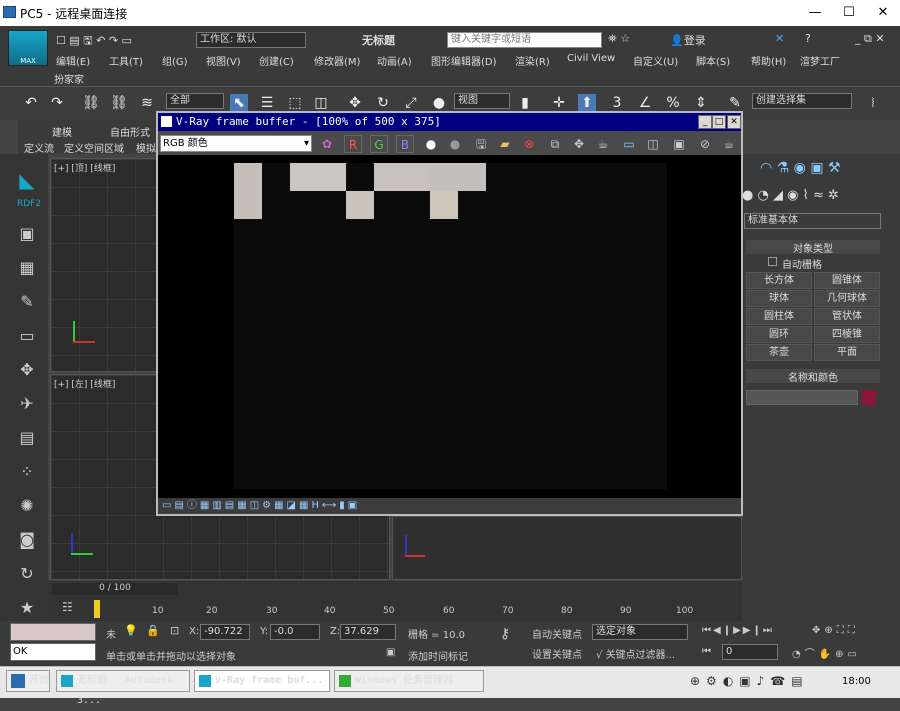 The height and width of the screenshot is (711, 900). What do you see at coordinates (53, 652) in the screenshot?
I see `maxscript-output: OK` at bounding box center [53, 652].